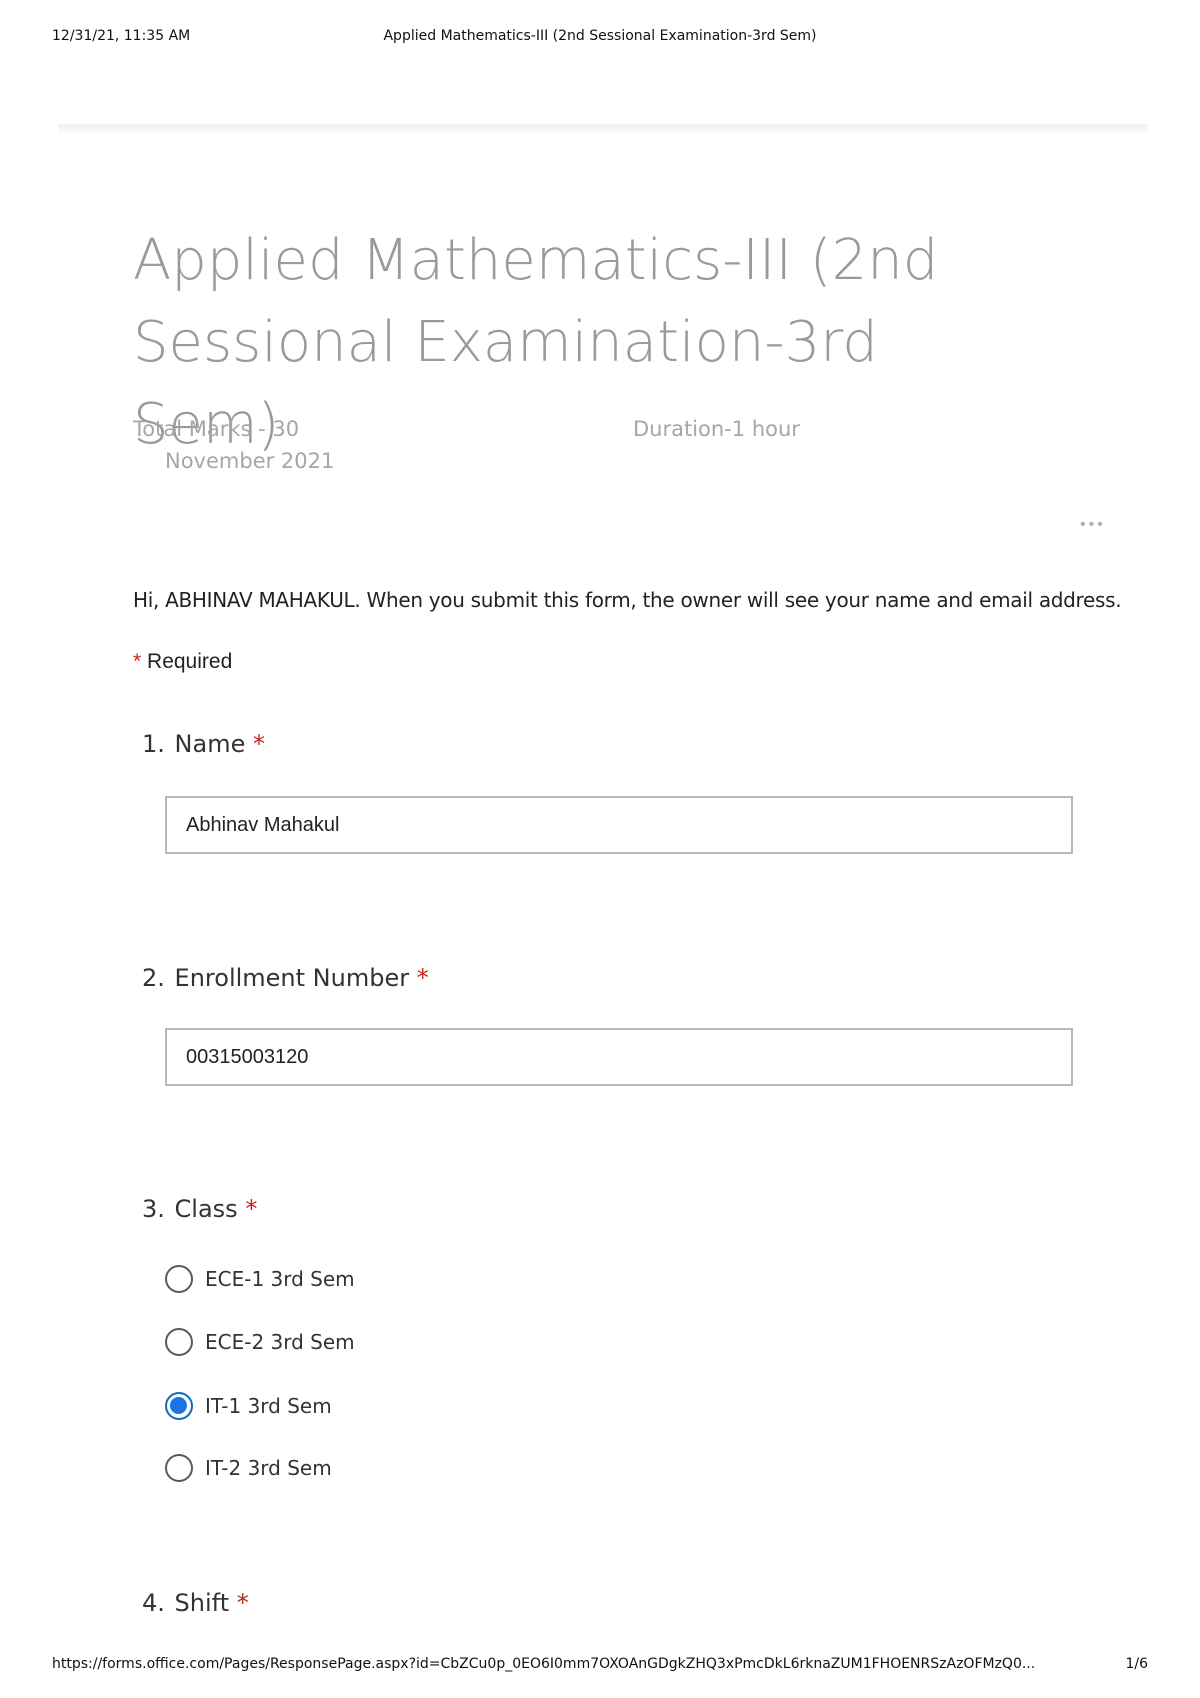 This screenshot has height=1698, width=1200. Describe the element at coordinates (268, 1406) in the screenshot. I see `option-label: IT-1 3rd Sem` at that location.